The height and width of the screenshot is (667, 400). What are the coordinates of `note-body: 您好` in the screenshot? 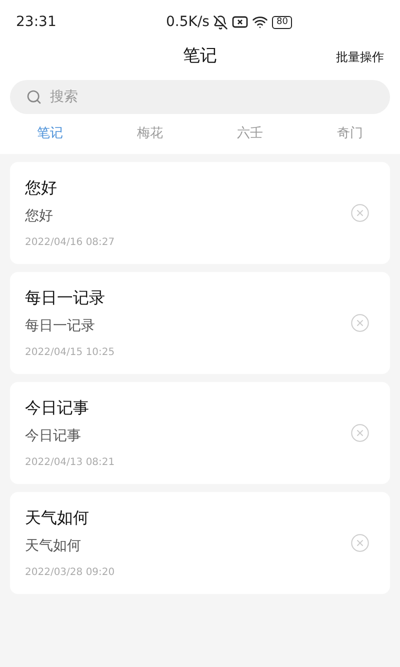 It's located at (39, 216).